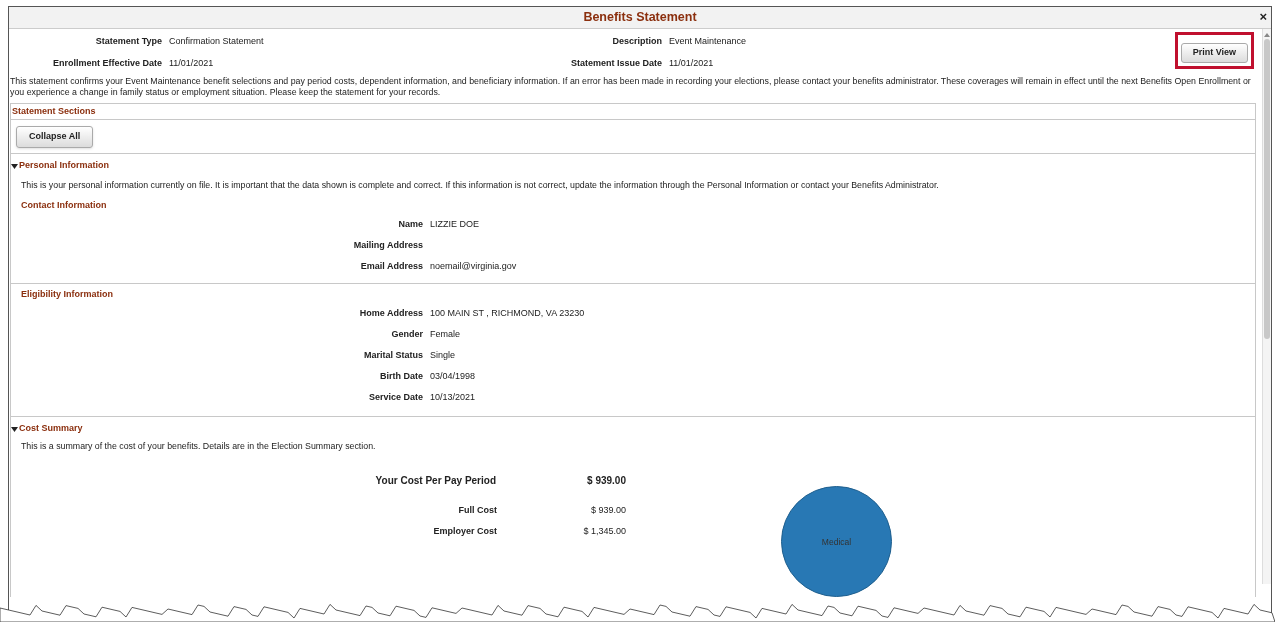  Describe the element at coordinates (607, 511) in the screenshot. I see `cost-value: $ 939.00` at that location.